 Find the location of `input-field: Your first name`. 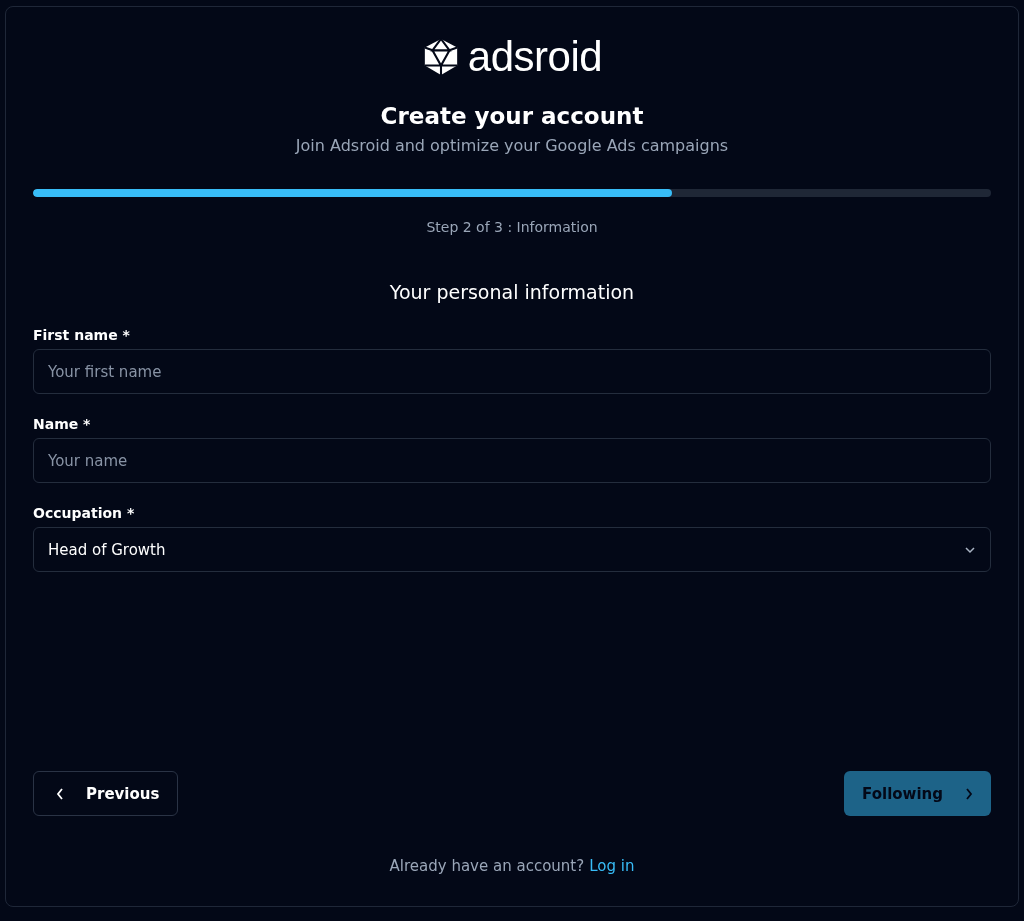

input-field: Your first name is located at coordinates (512, 371).